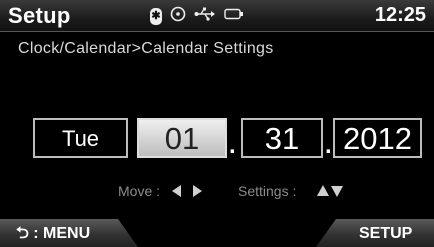 Image resolution: width=434 pixels, height=247 pixels. I want to click on menu-button: ⮌ : MENU, so click(69, 233).